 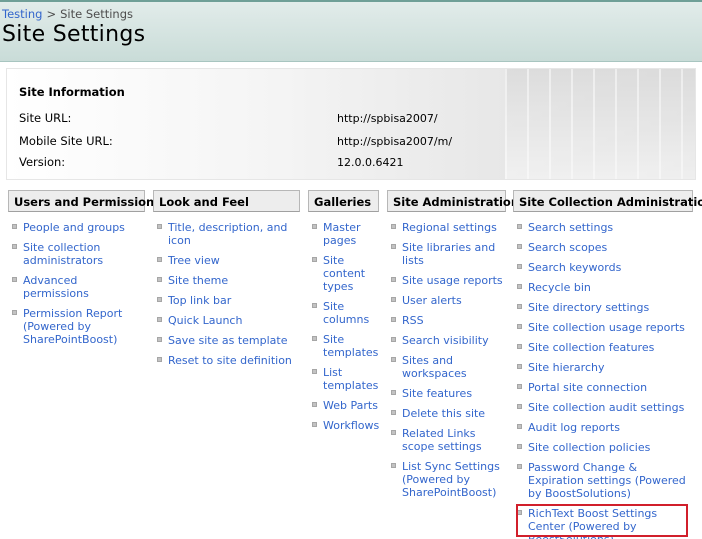 What do you see at coordinates (591, 347) in the screenshot?
I see `settings-link: Site collection features` at bounding box center [591, 347].